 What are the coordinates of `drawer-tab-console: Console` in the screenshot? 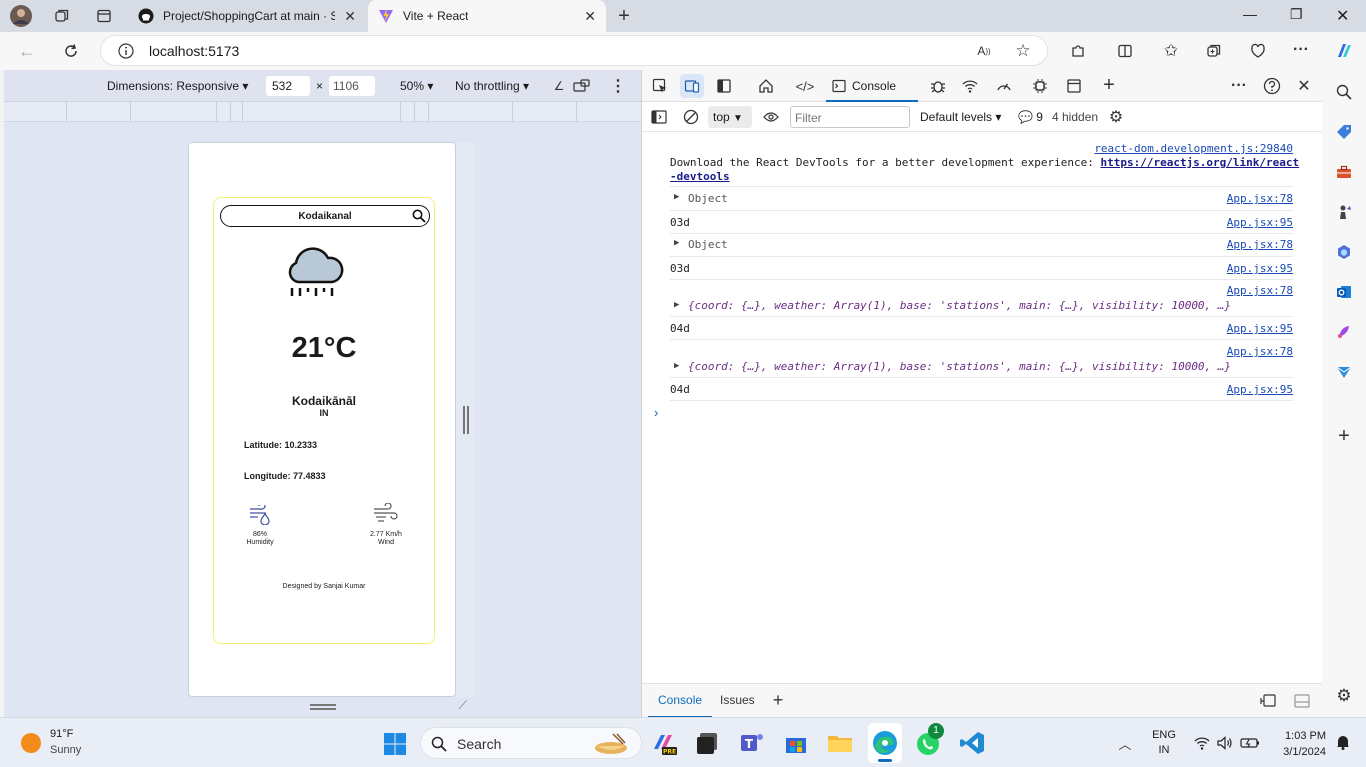 It's located at (680, 701).